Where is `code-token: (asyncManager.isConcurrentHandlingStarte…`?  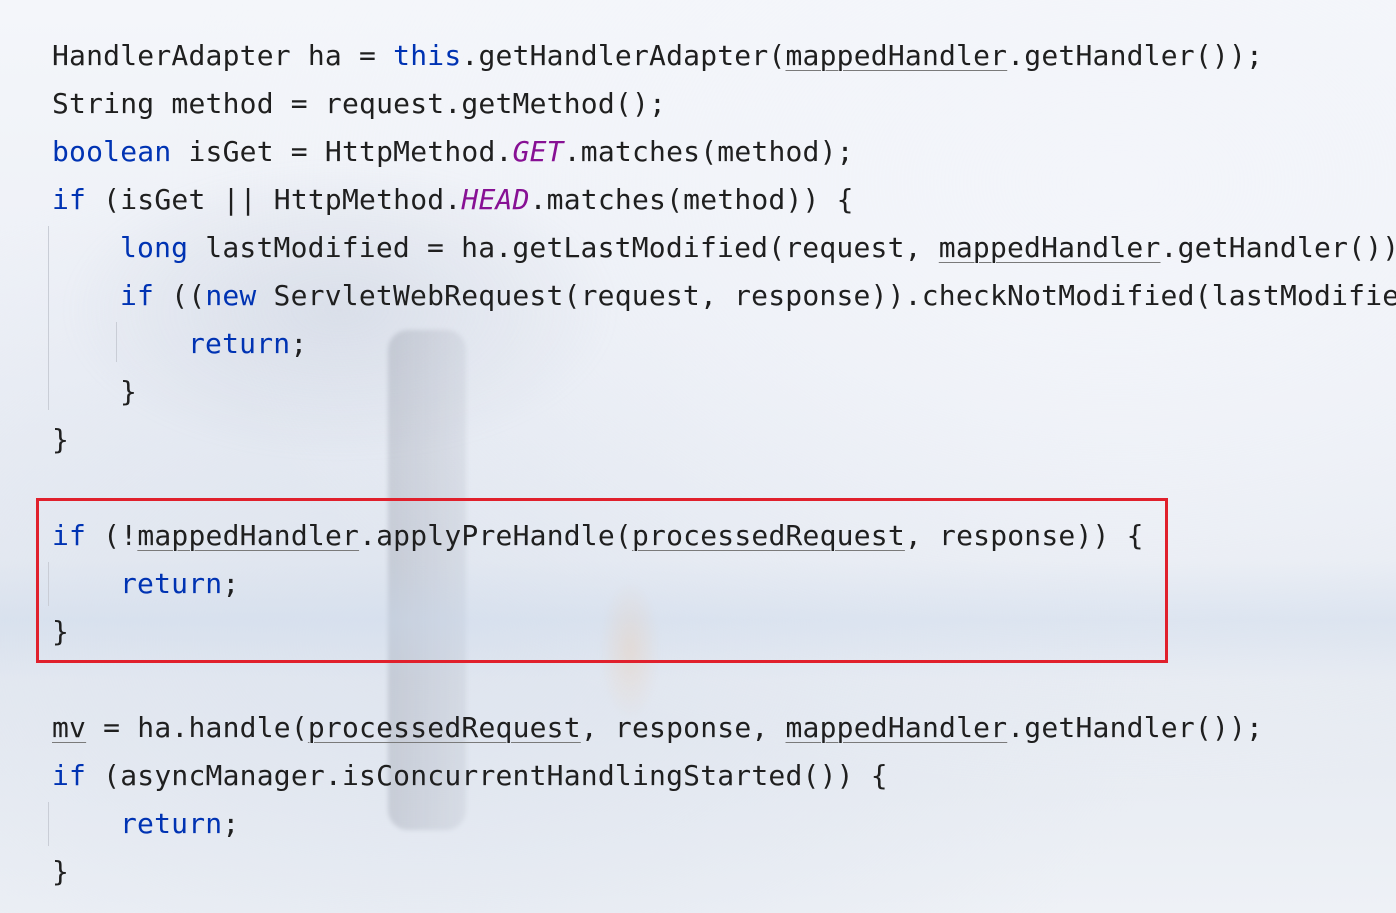 code-token: (asyncManager.isConcurrentHandlingStarte… is located at coordinates (487, 775).